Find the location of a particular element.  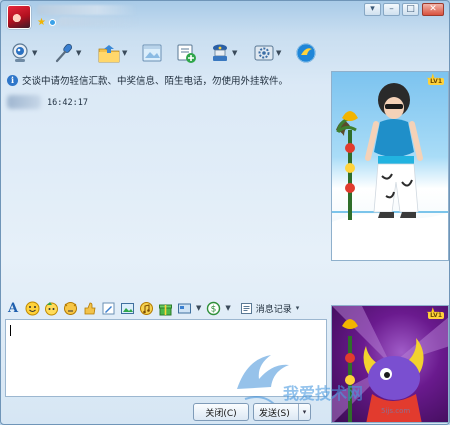

emoticon-button is located at coordinates (32, 308).